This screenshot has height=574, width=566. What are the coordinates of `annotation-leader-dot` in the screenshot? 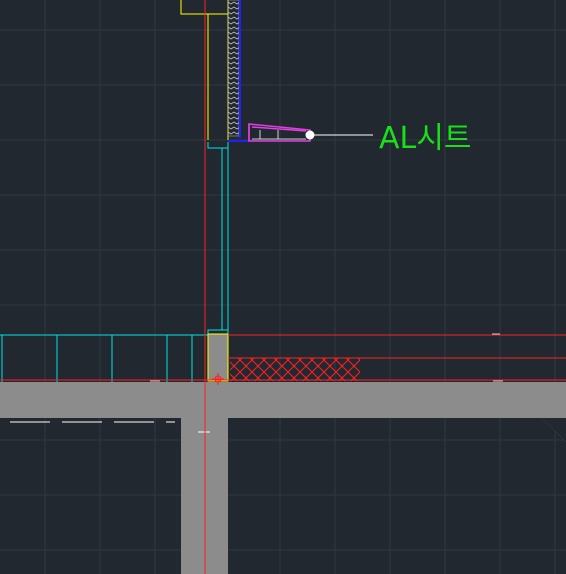 It's located at (310, 135).